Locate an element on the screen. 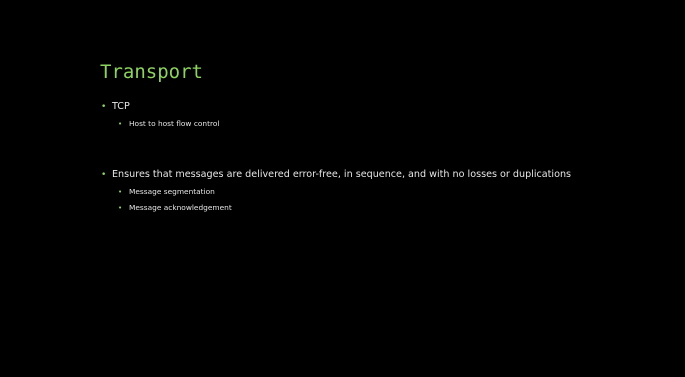 Image resolution: width=685 pixels, height=377 pixels. bullet-text: TCP is located at coordinates (121, 106).